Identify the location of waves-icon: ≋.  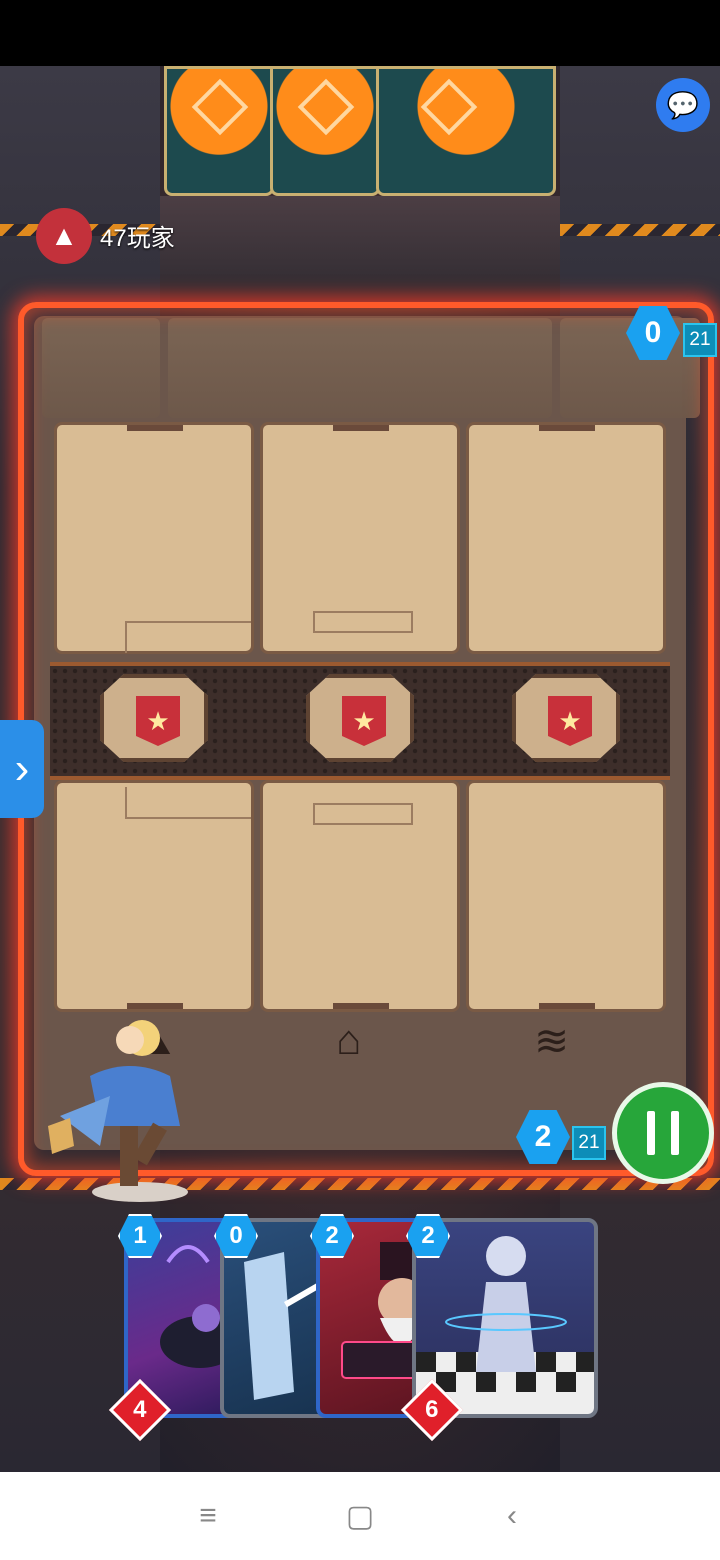
(552, 1040).